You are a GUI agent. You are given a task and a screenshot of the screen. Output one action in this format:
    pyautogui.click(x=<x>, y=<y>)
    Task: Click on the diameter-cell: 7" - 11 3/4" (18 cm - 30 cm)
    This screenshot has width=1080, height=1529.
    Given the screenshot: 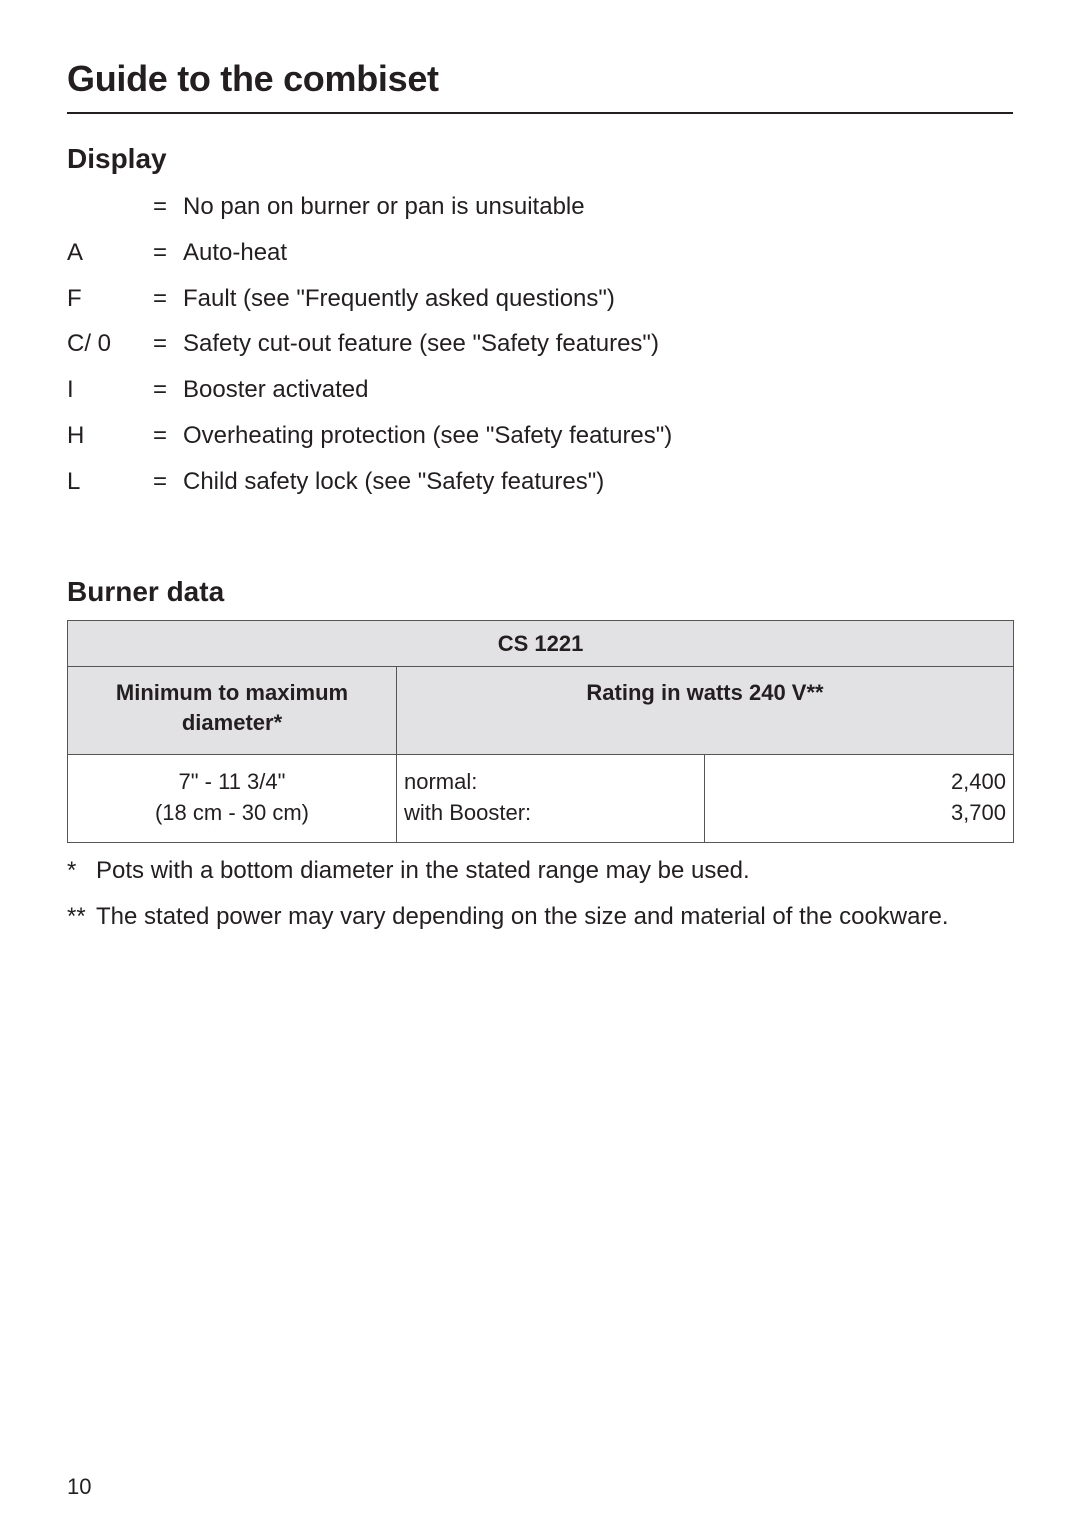 What is the action you would take?
    pyautogui.click(x=232, y=798)
    